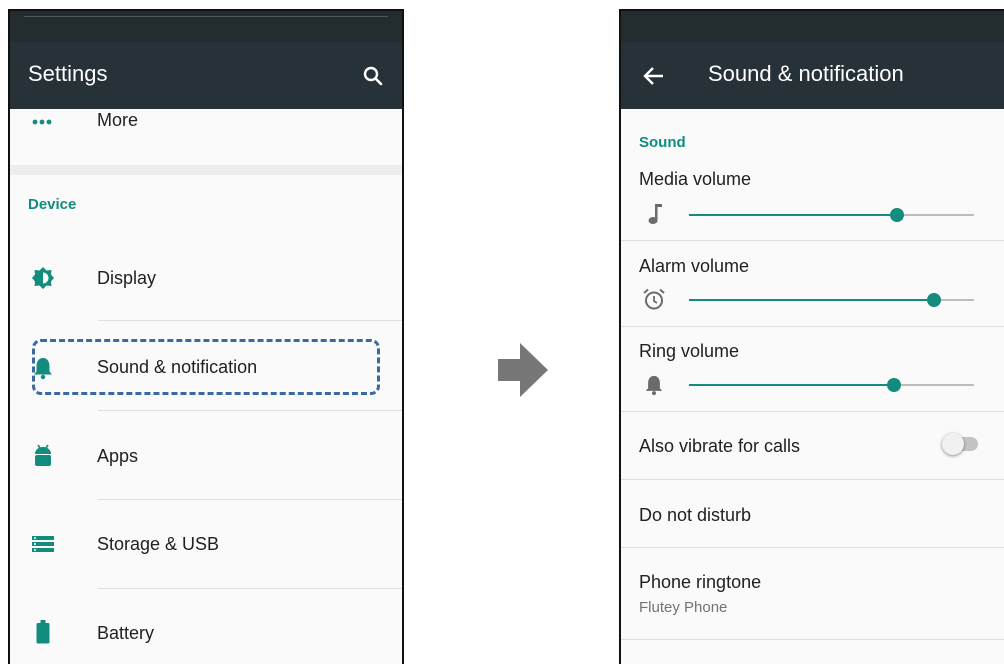 Image resolution: width=1004 pixels, height=664 pixels. I want to click on app-bar: Sound & notification, so click(812, 75).